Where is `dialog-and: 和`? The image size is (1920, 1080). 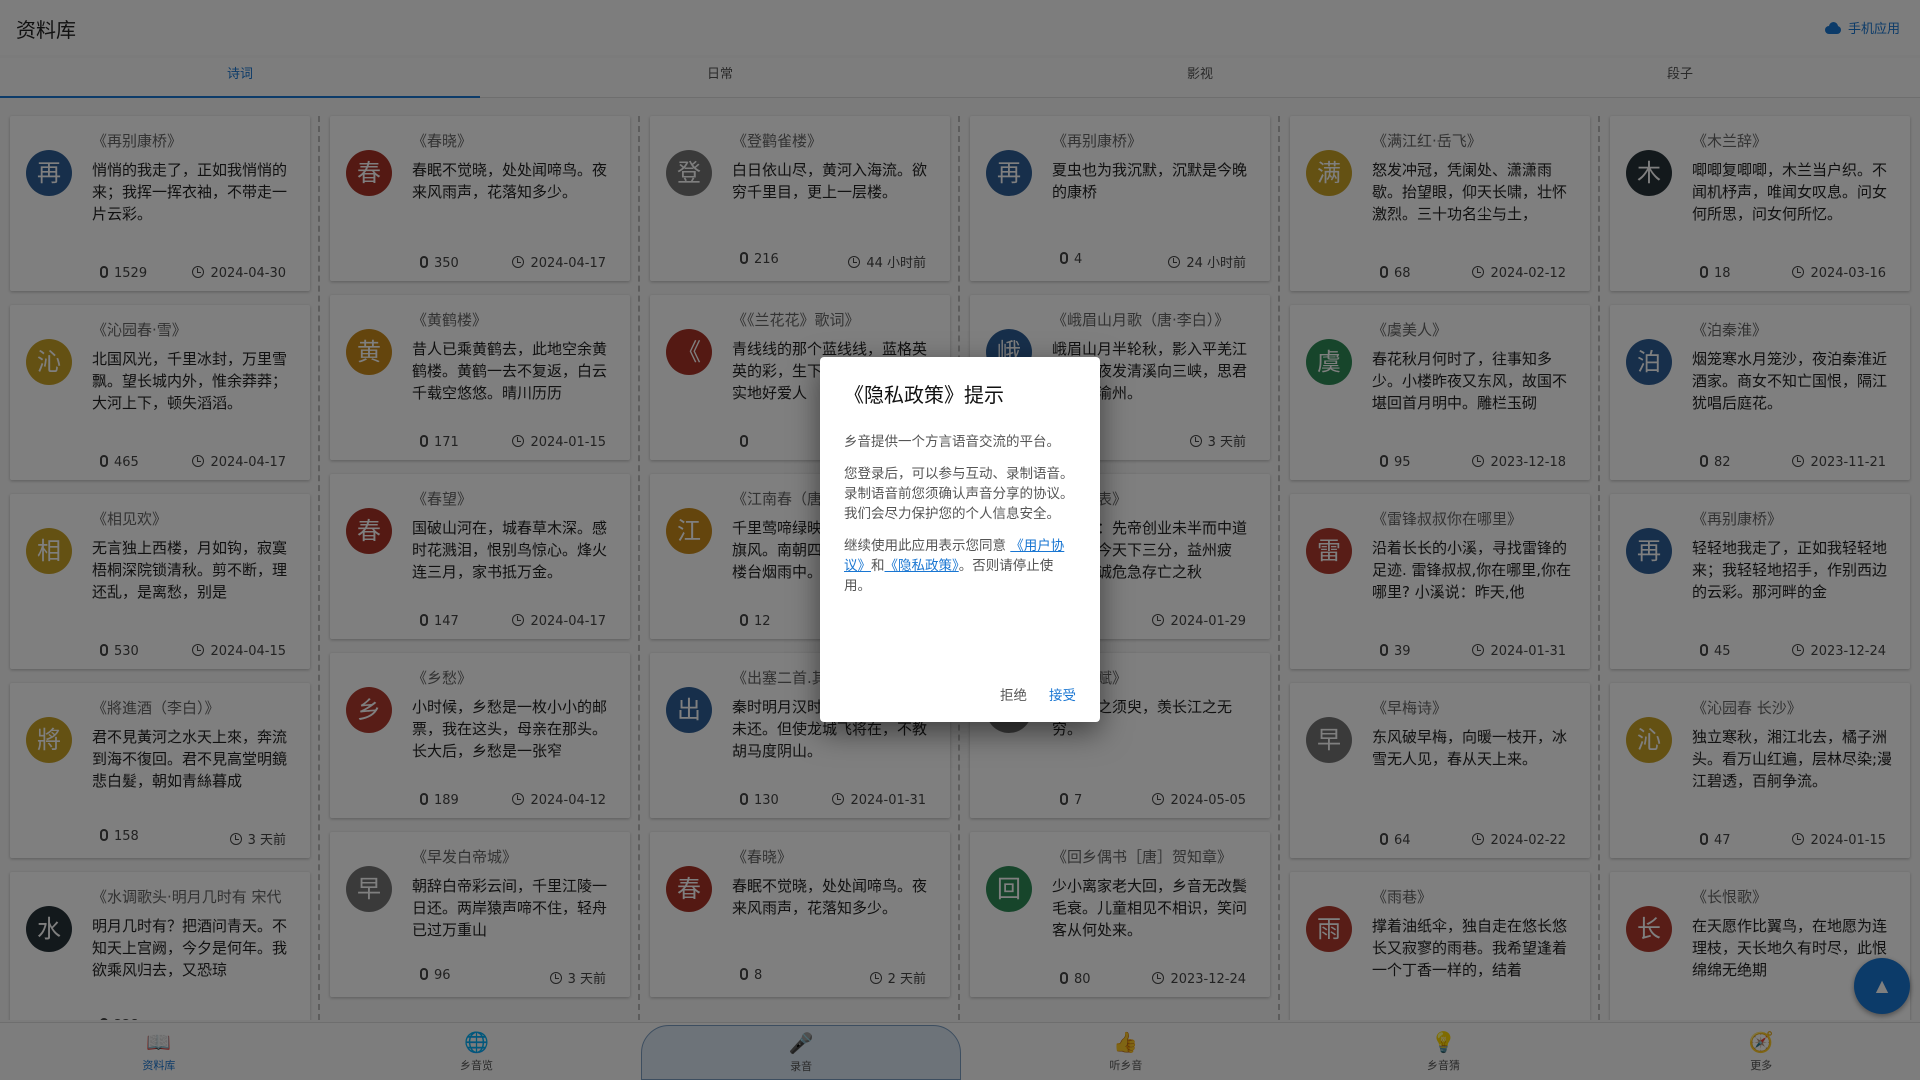 dialog-and: 和 is located at coordinates (878, 566).